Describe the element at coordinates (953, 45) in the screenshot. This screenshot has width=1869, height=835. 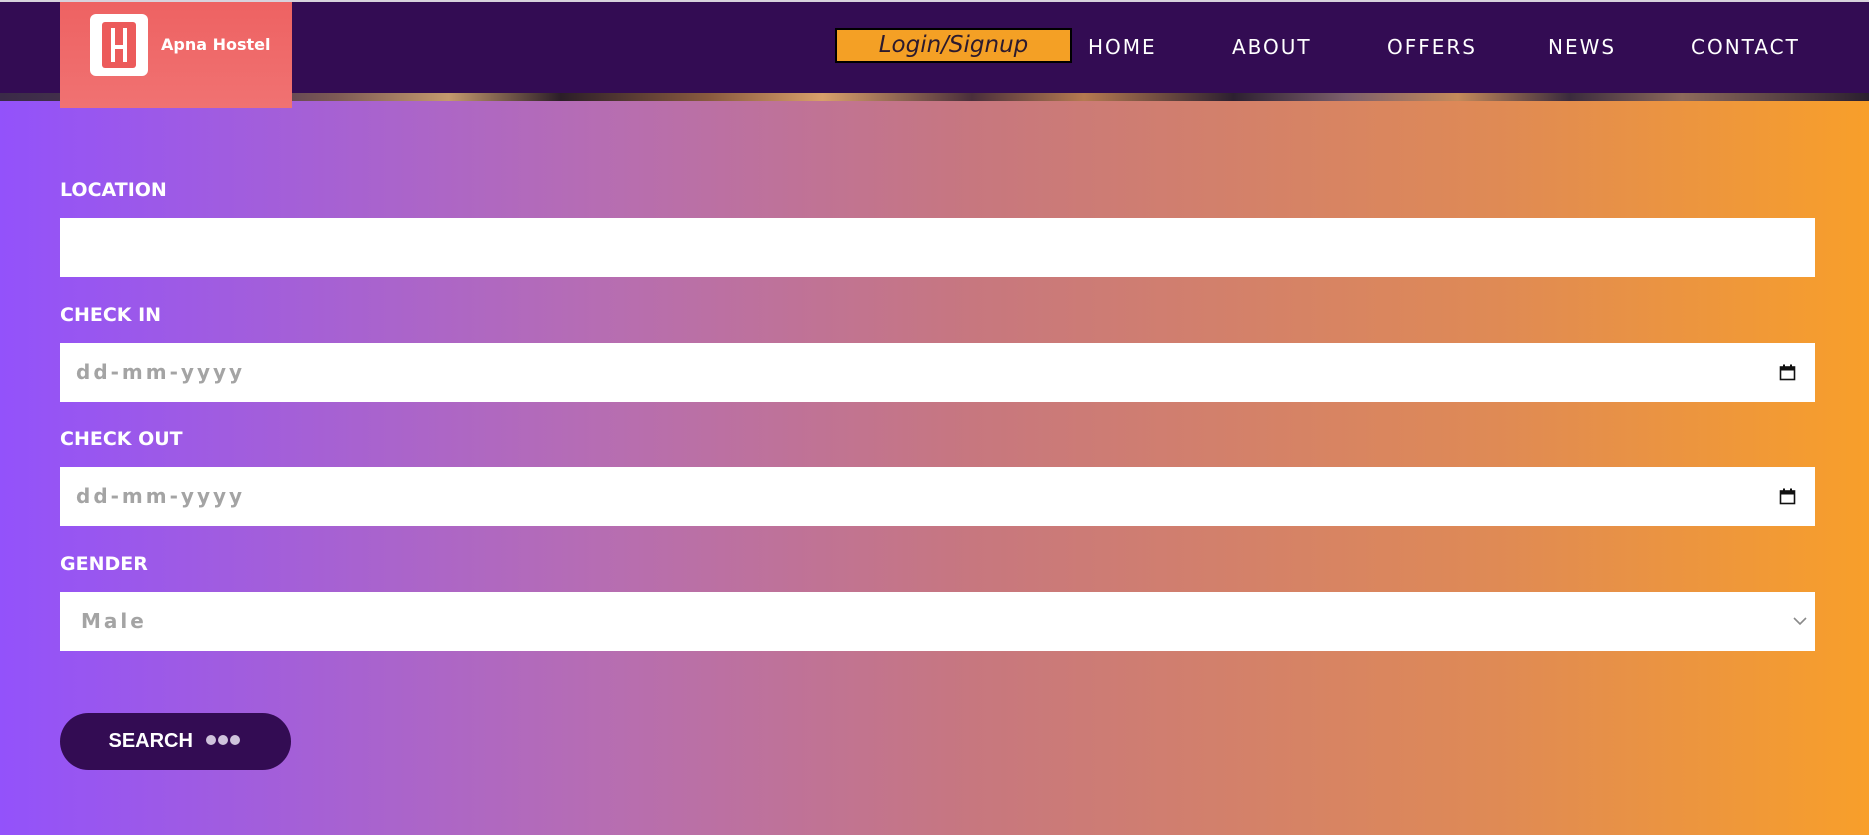
I see `login-signup-button: Login/Signup` at that location.